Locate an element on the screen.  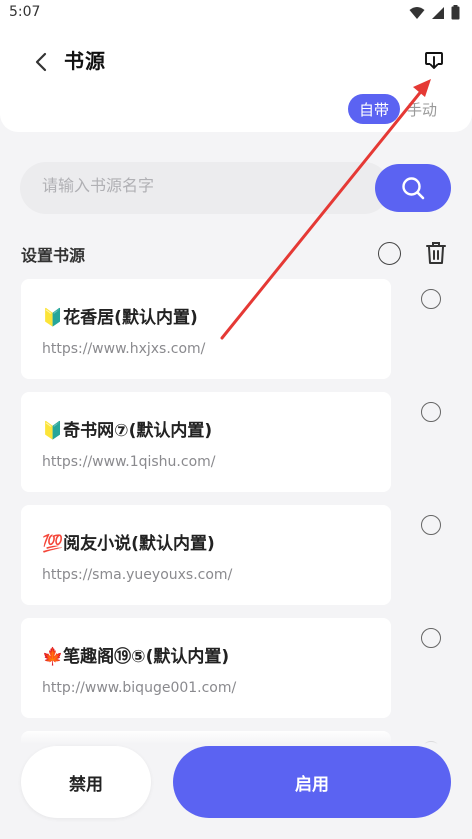
status-bar: 5:07 is located at coordinates (236, 14).